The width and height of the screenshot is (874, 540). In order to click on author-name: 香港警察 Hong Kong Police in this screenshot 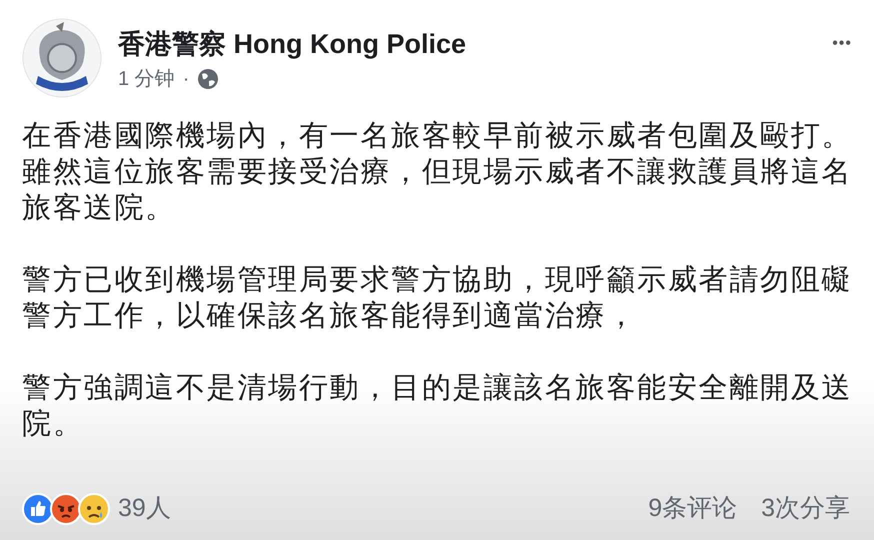, I will do `click(467, 44)`.